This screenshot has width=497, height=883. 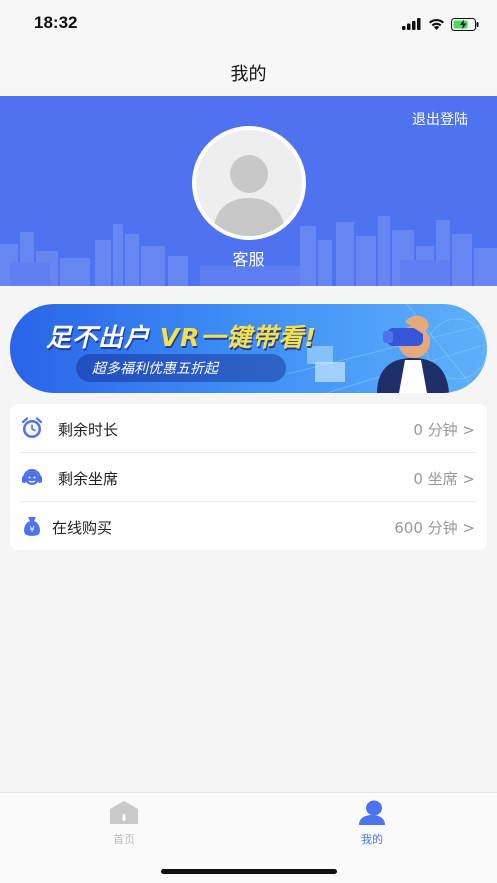 What do you see at coordinates (248, 23) in the screenshot?
I see `status-bar: 18:32` at bounding box center [248, 23].